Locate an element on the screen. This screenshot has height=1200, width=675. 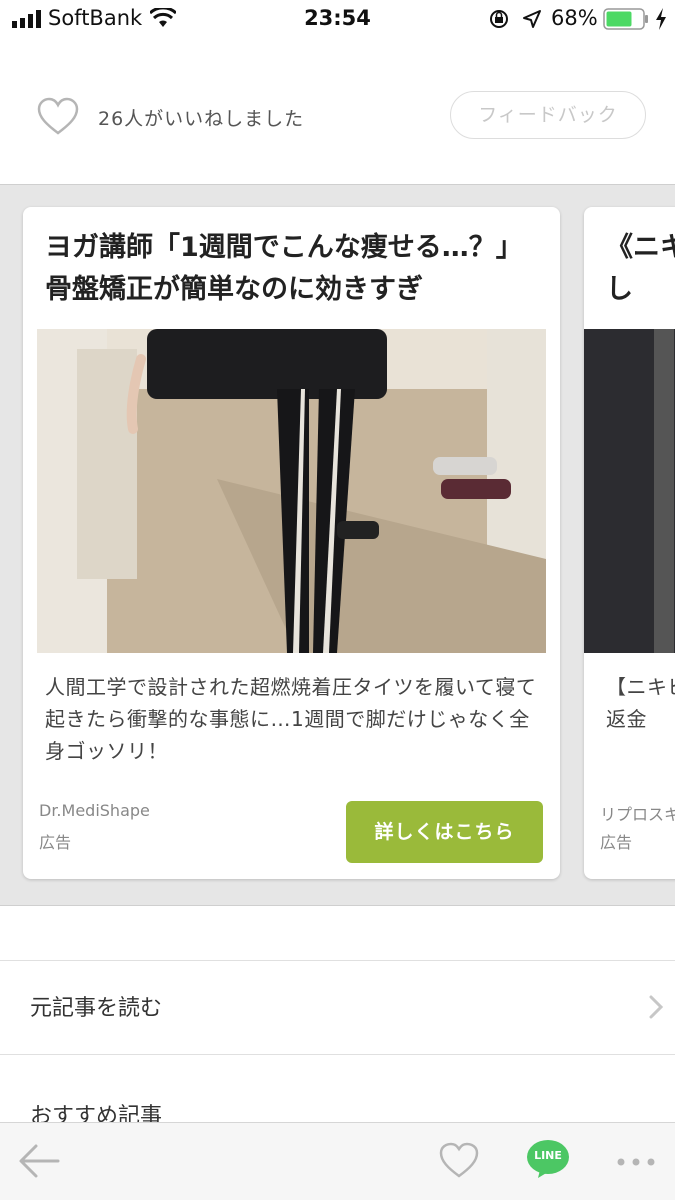
ad-photo-illustration is located at coordinates (629, 491).